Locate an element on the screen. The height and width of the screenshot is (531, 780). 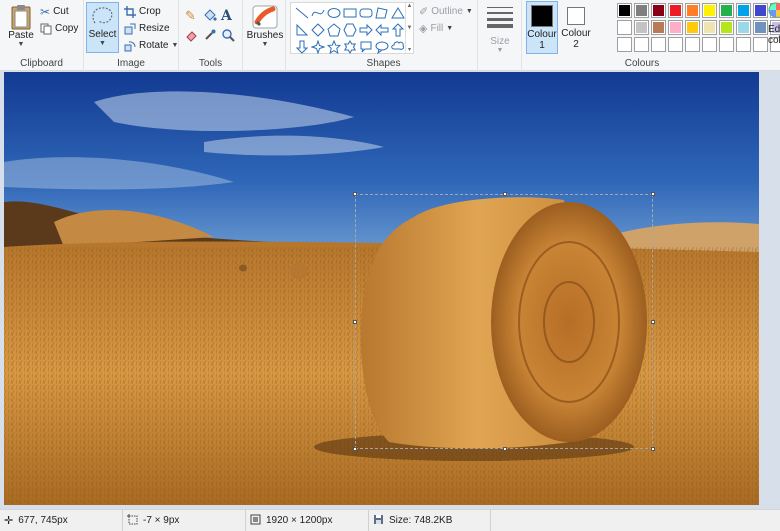
right-arrow-shape-icon is located at coordinates (366, 30).